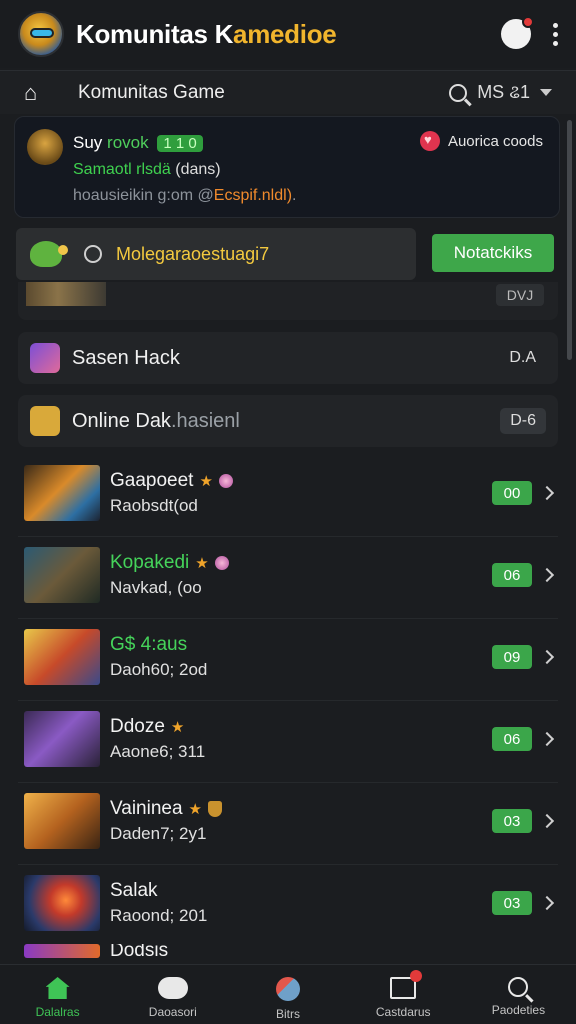 Image resolution: width=576 pixels, height=1024 pixels. What do you see at coordinates (512, 657) in the screenshot?
I see `game-badge: 09` at bounding box center [512, 657].